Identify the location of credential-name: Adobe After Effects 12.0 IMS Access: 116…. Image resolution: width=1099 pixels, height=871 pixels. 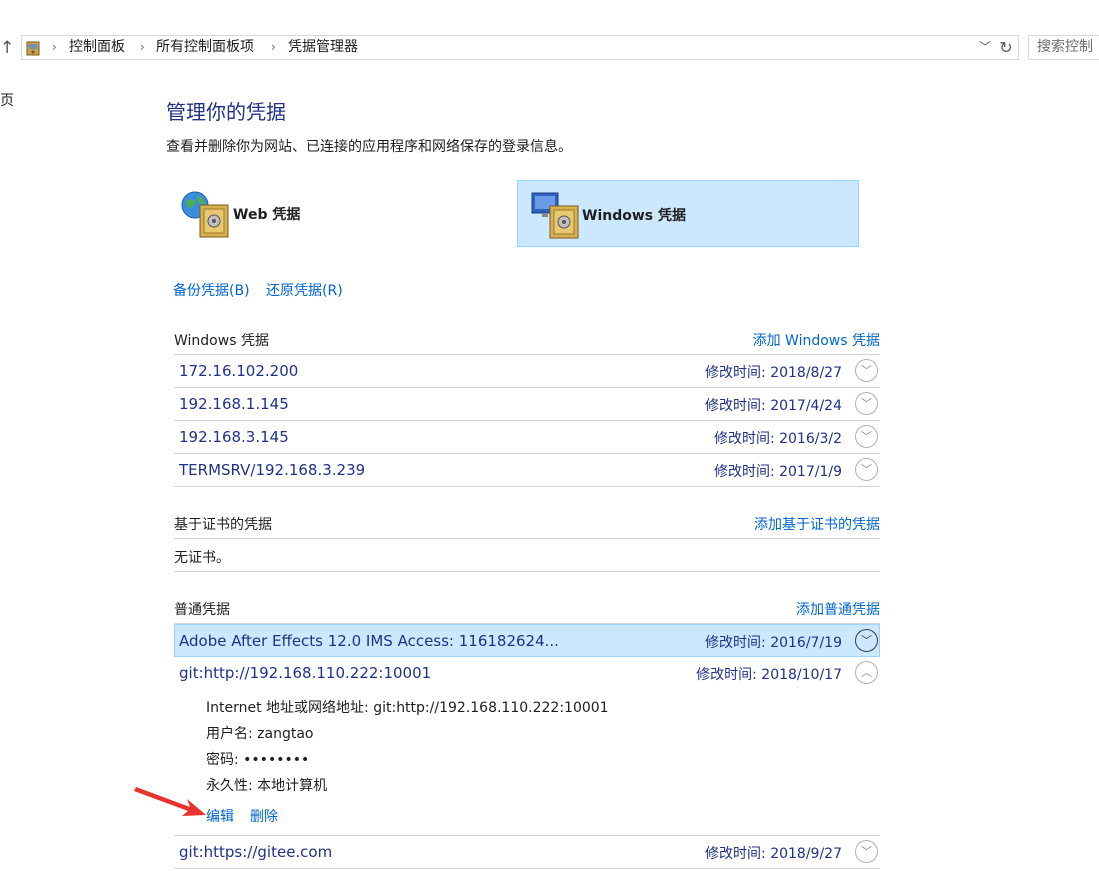
(369, 641).